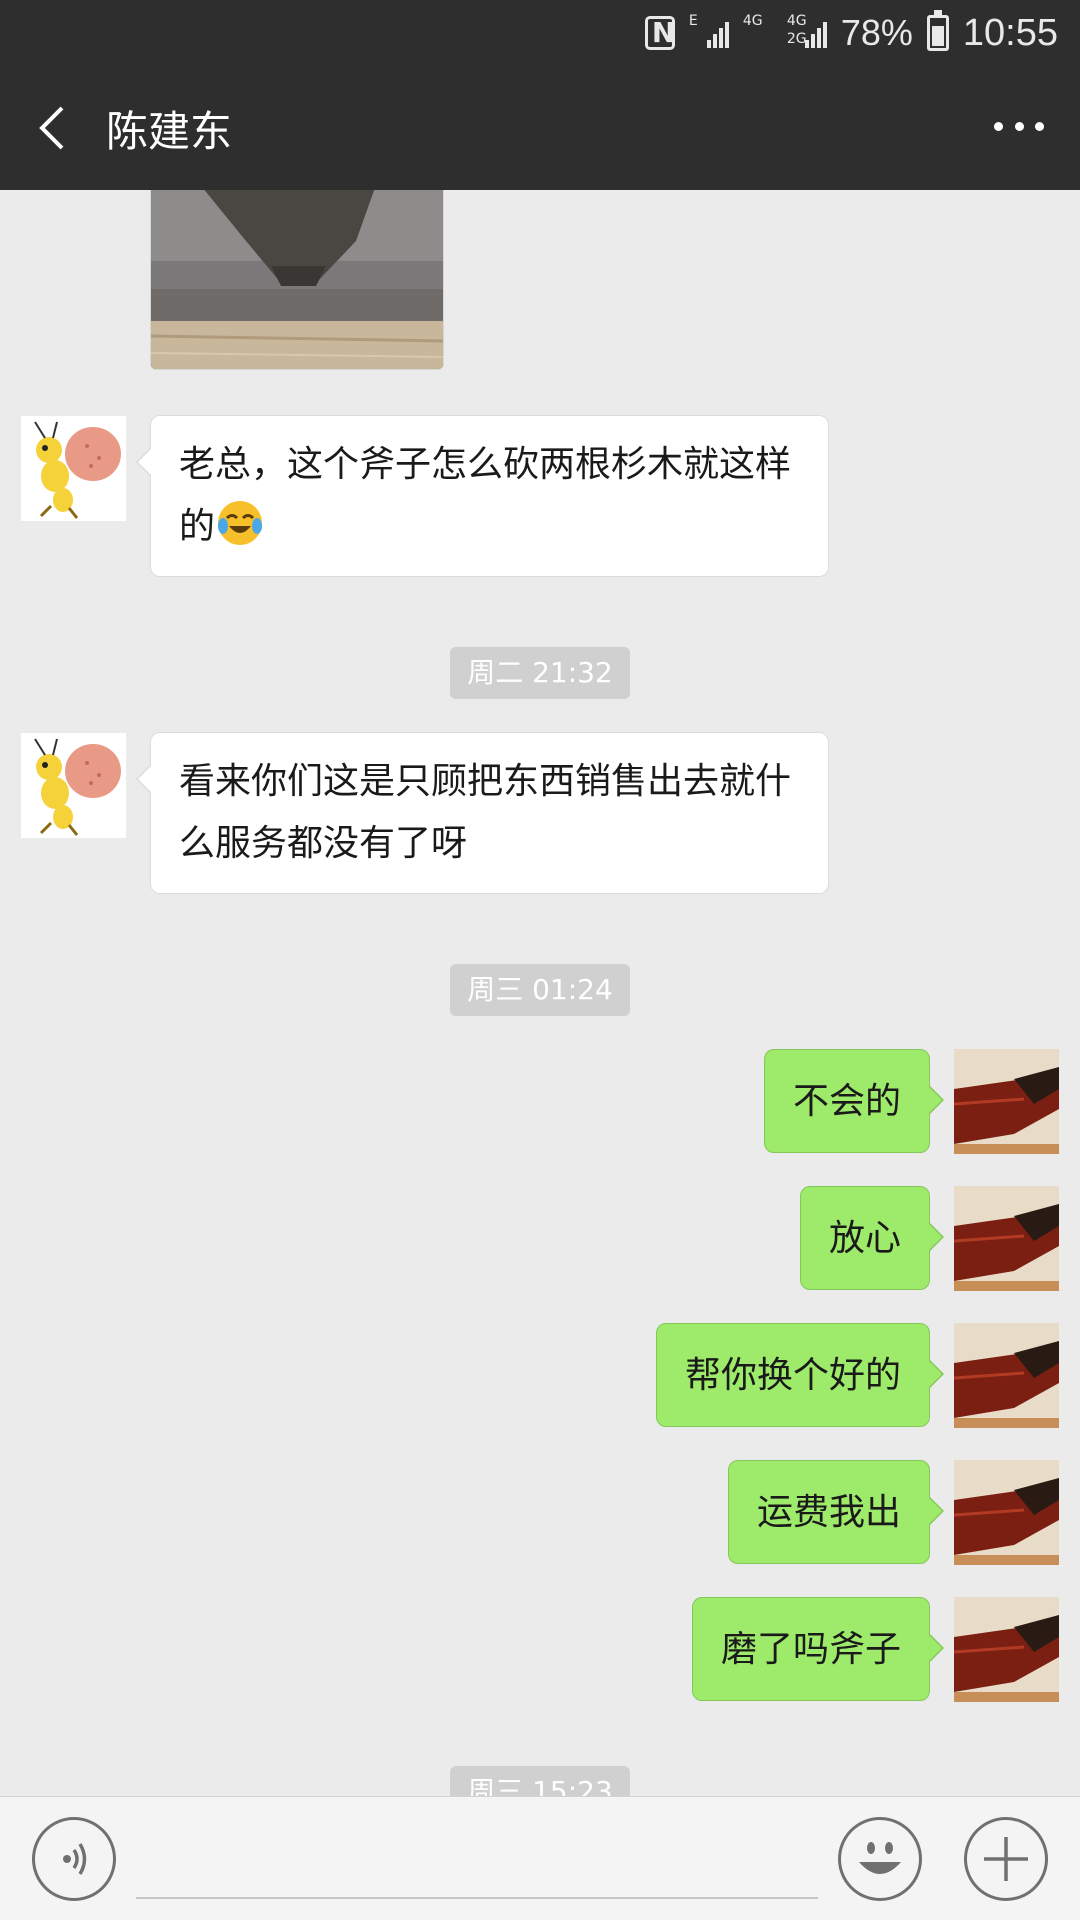  I want to click on signal-4g-2g-icon: 4G 2G, so click(806, 31).